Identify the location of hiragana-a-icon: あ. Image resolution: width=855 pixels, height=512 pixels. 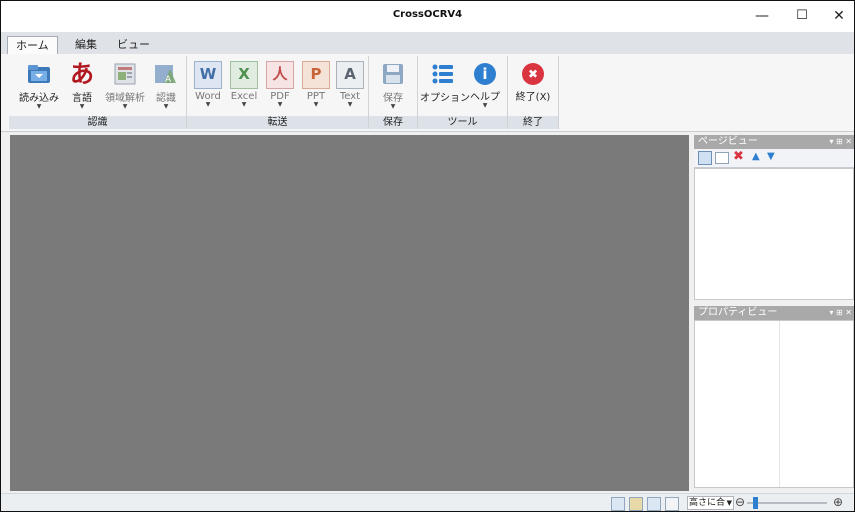
(82, 74).